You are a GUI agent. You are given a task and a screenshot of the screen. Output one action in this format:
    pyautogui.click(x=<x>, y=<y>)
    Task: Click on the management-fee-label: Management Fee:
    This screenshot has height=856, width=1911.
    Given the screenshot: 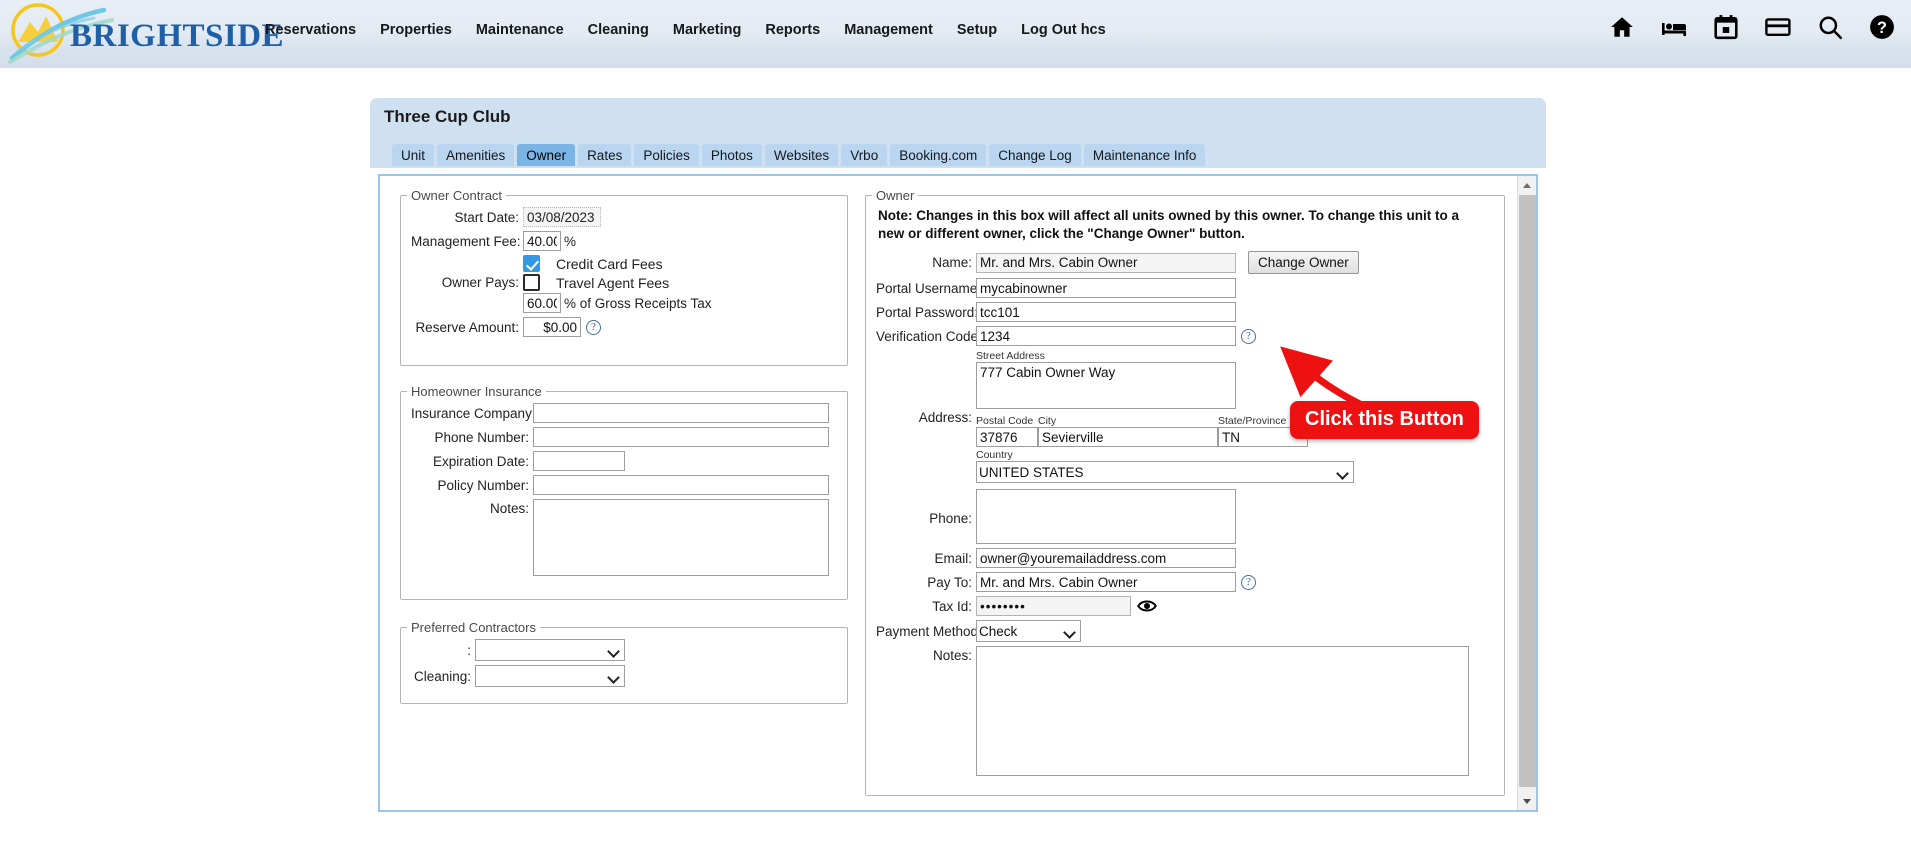 What is the action you would take?
    pyautogui.click(x=466, y=241)
    